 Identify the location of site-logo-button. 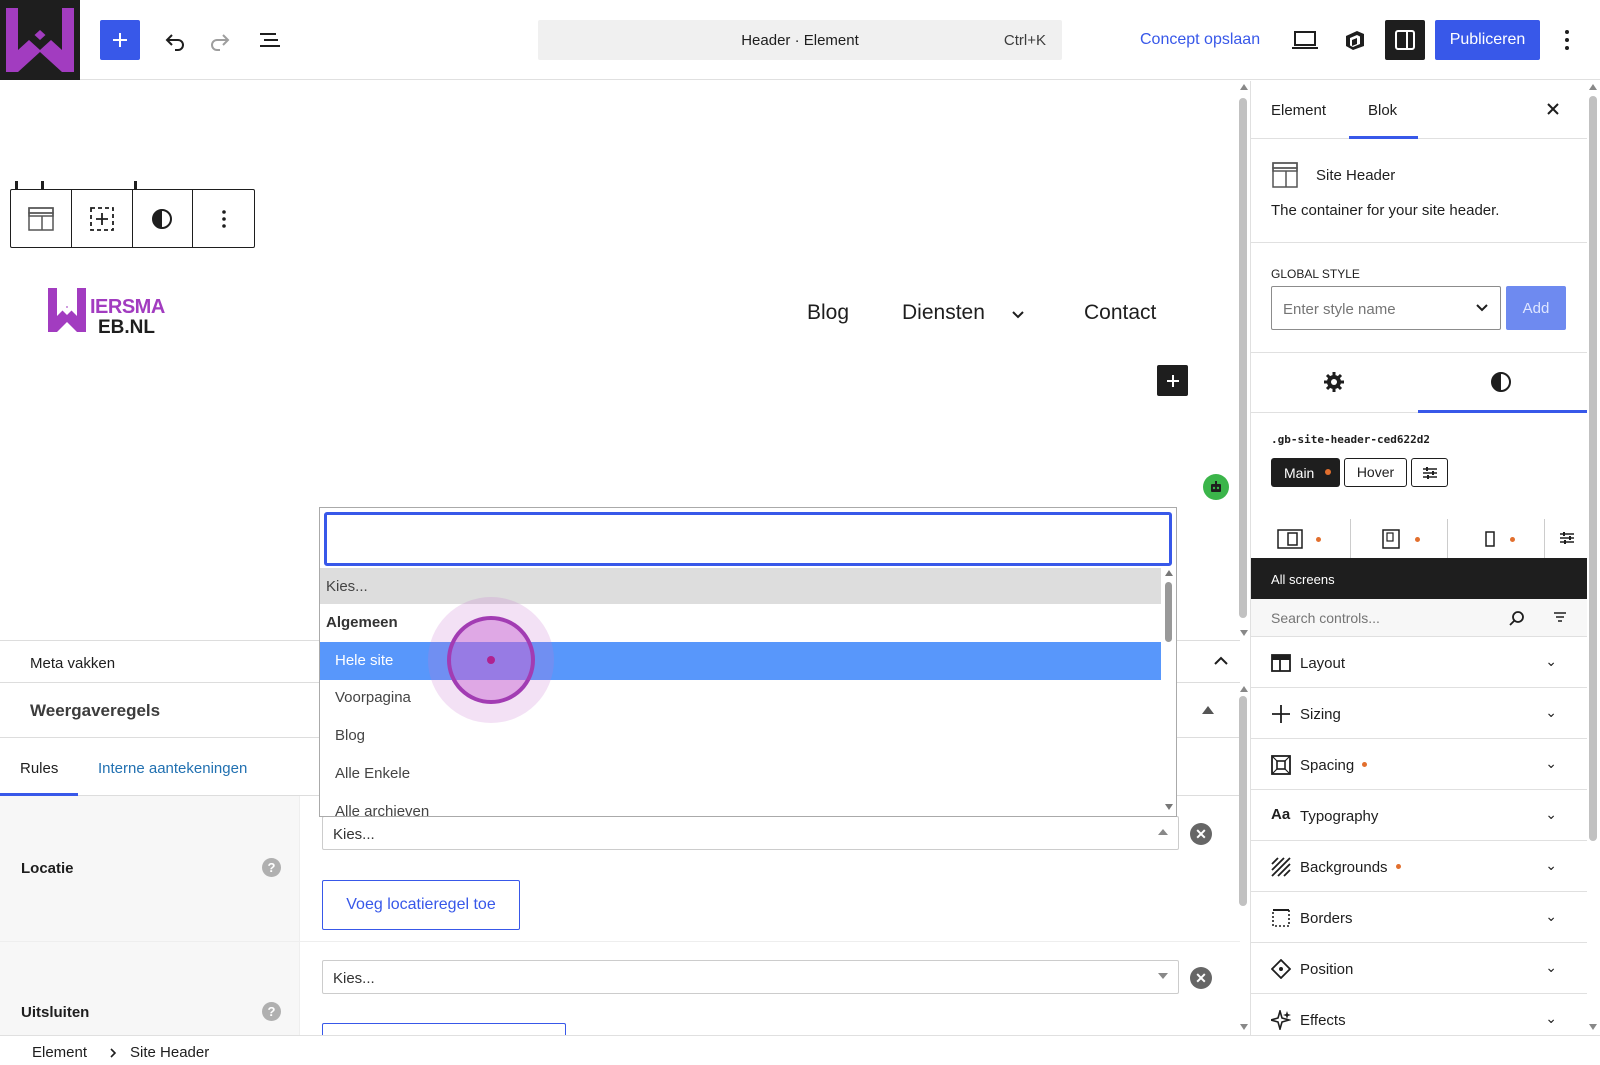
(40, 40).